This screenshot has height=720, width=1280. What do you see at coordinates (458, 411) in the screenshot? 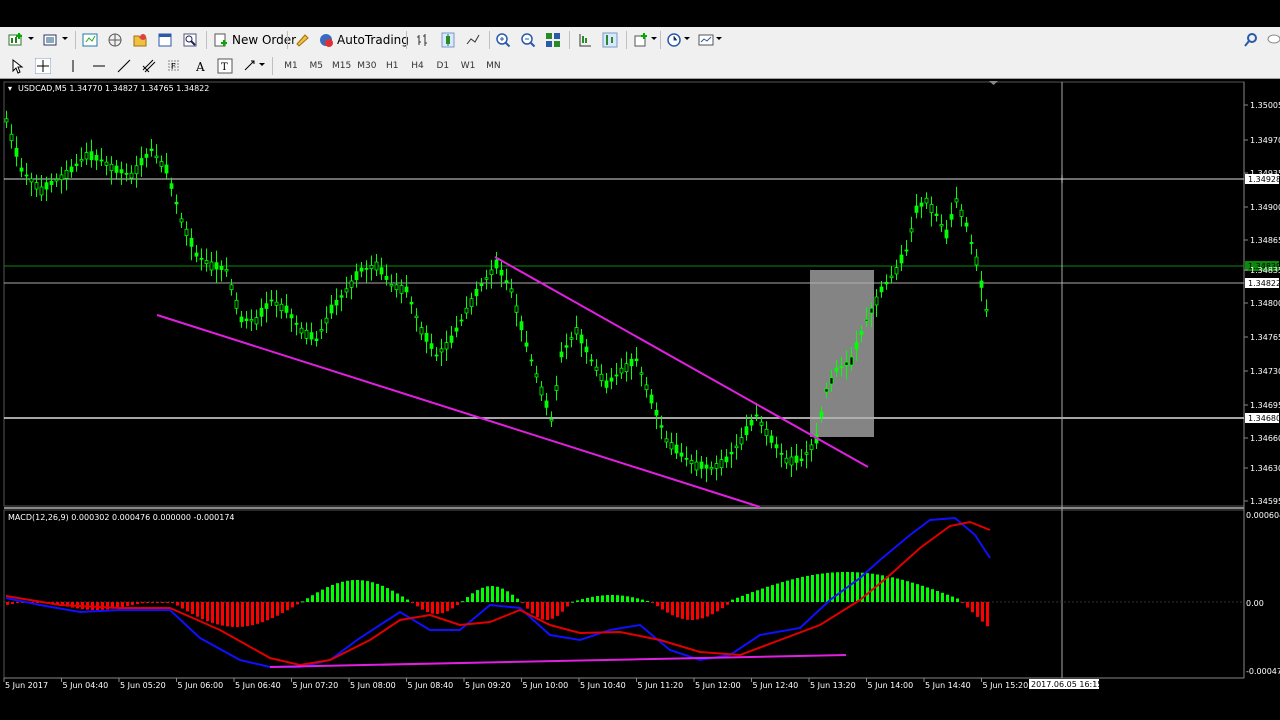
I see `trendline-lower` at bounding box center [458, 411].